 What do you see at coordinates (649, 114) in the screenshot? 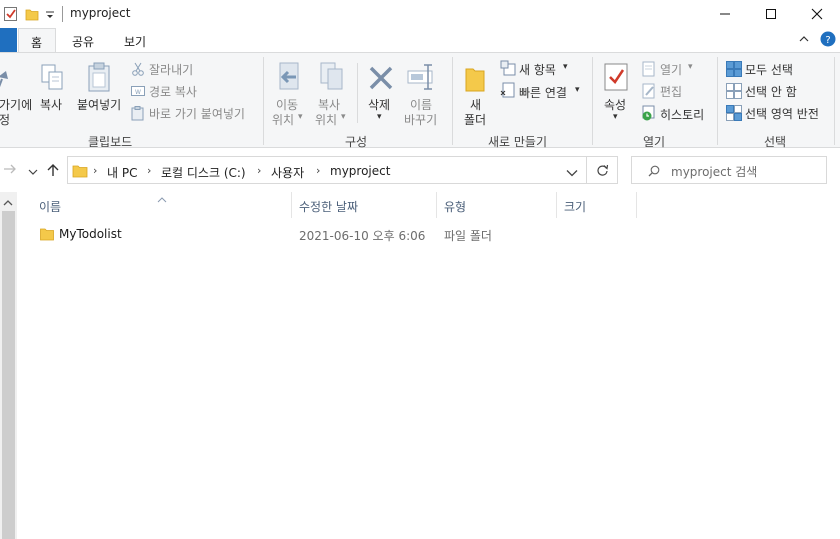
I see `history-icon` at bounding box center [649, 114].